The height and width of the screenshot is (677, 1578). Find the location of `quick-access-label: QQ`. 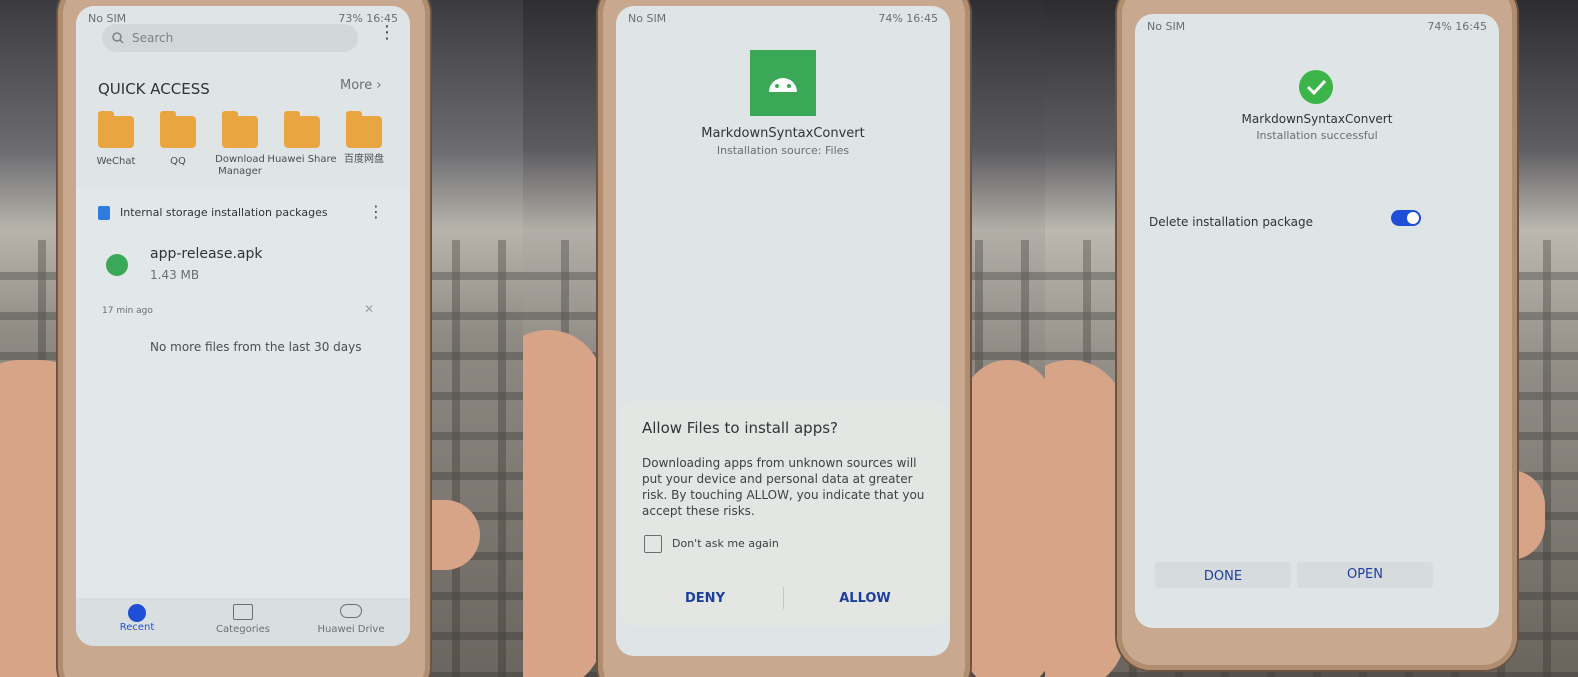

quick-access-label: QQ is located at coordinates (178, 161).